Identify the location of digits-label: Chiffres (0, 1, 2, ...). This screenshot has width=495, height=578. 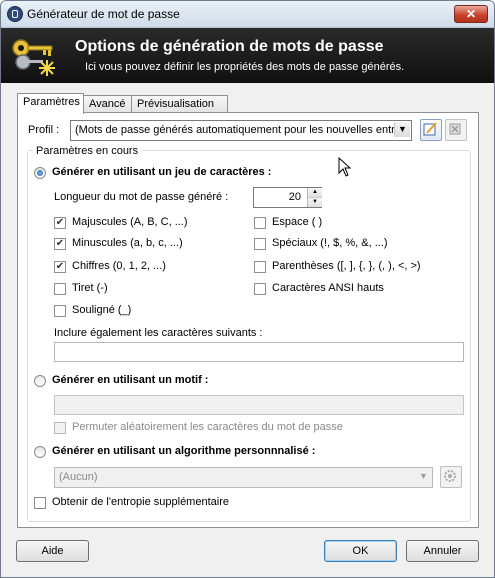
(119, 266).